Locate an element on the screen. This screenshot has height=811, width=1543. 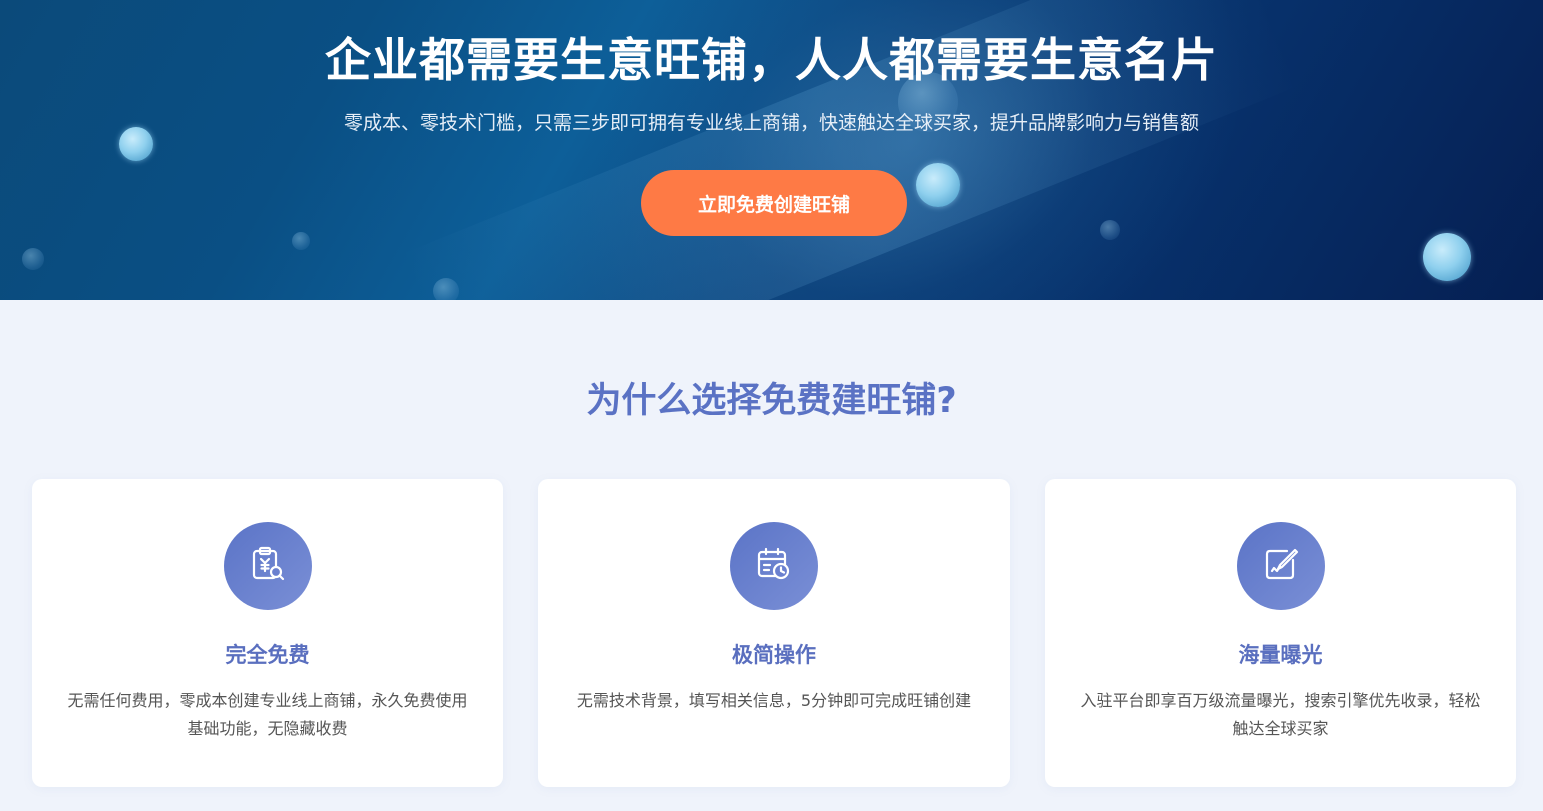
clipboard-yen-search-icon is located at coordinates (268, 566).